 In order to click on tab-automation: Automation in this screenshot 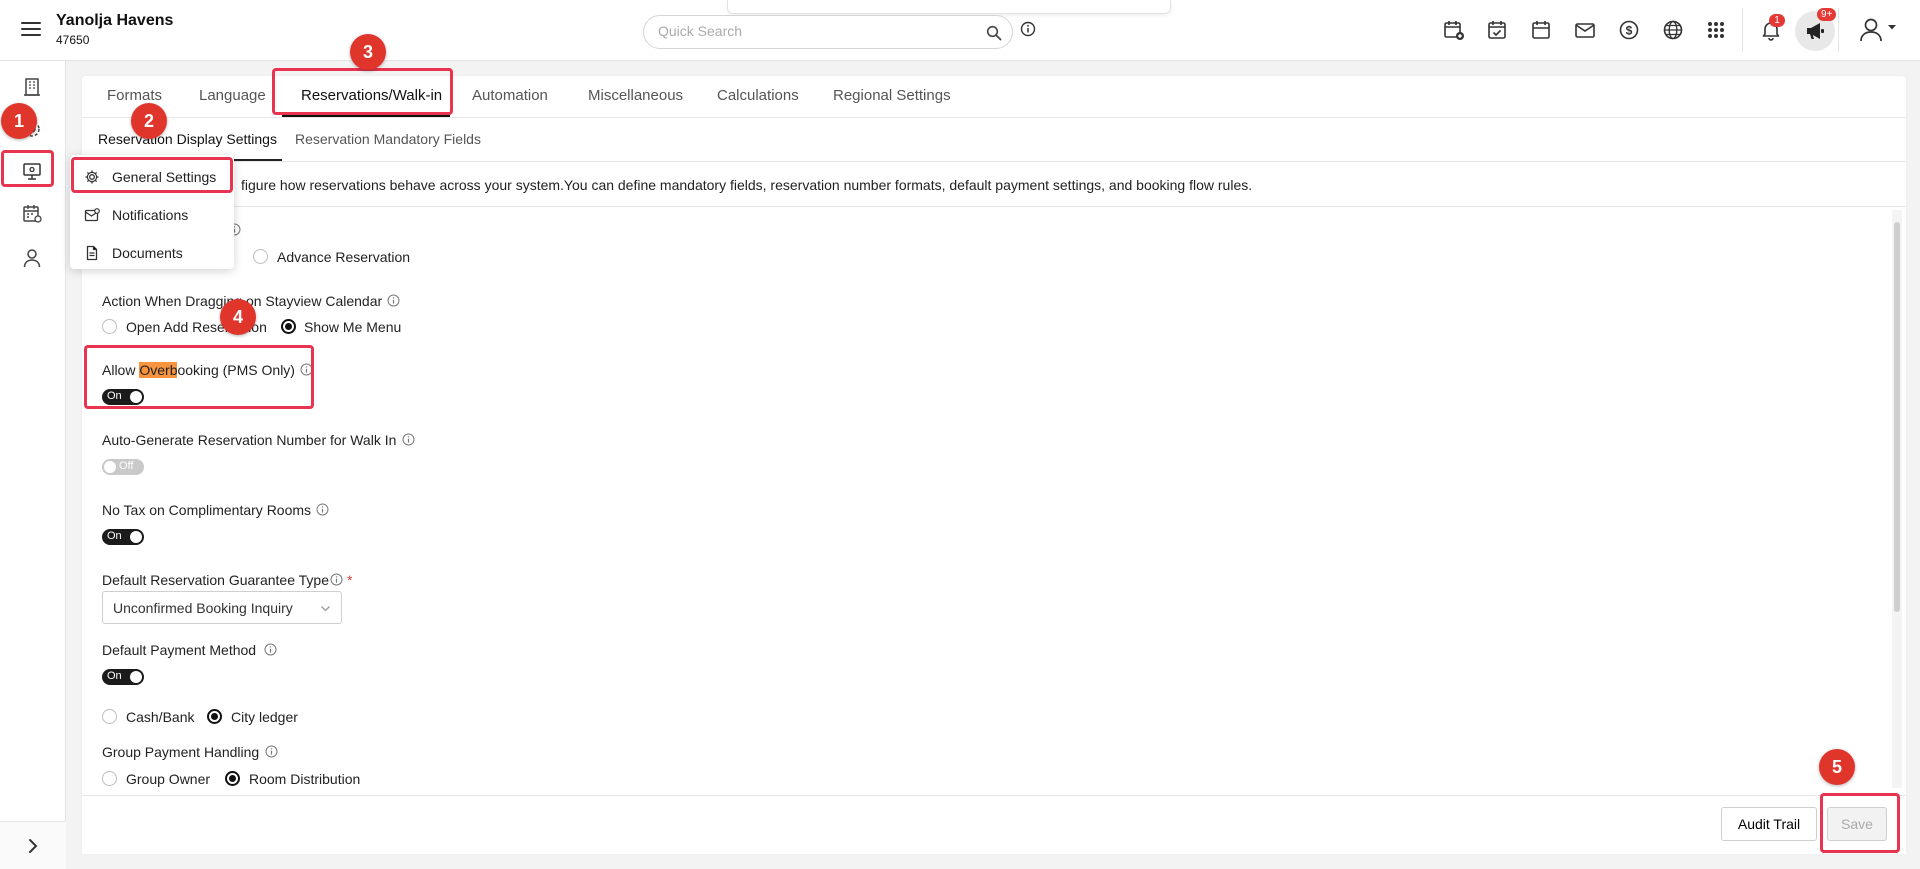, I will do `click(510, 95)`.